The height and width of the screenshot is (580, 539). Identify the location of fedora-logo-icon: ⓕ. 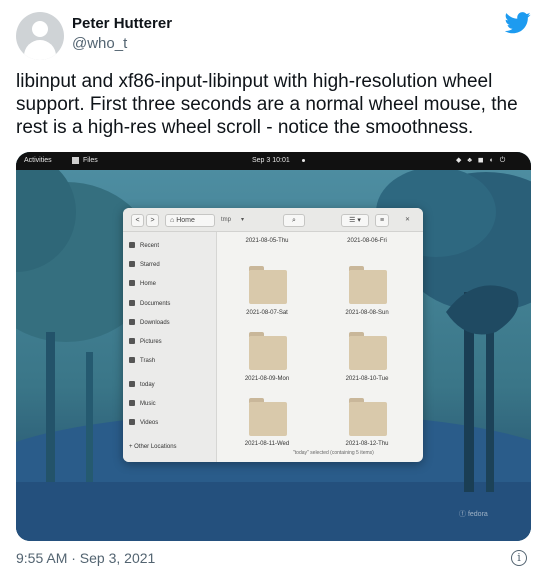
(462, 514).